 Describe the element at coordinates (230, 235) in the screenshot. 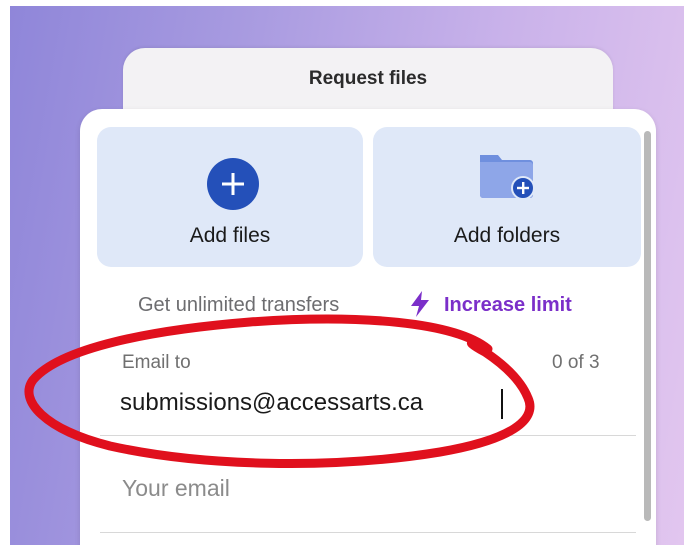

I see `add-files-label: Add files` at that location.